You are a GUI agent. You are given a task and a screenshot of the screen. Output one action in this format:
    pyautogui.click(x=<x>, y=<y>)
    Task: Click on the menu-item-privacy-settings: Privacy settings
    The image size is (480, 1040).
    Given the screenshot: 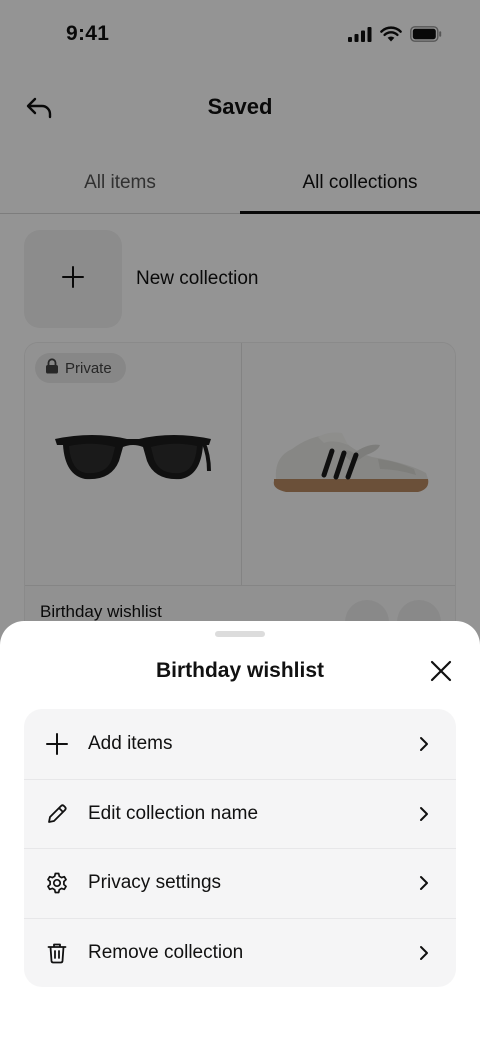 What is the action you would take?
    pyautogui.click(x=240, y=883)
    